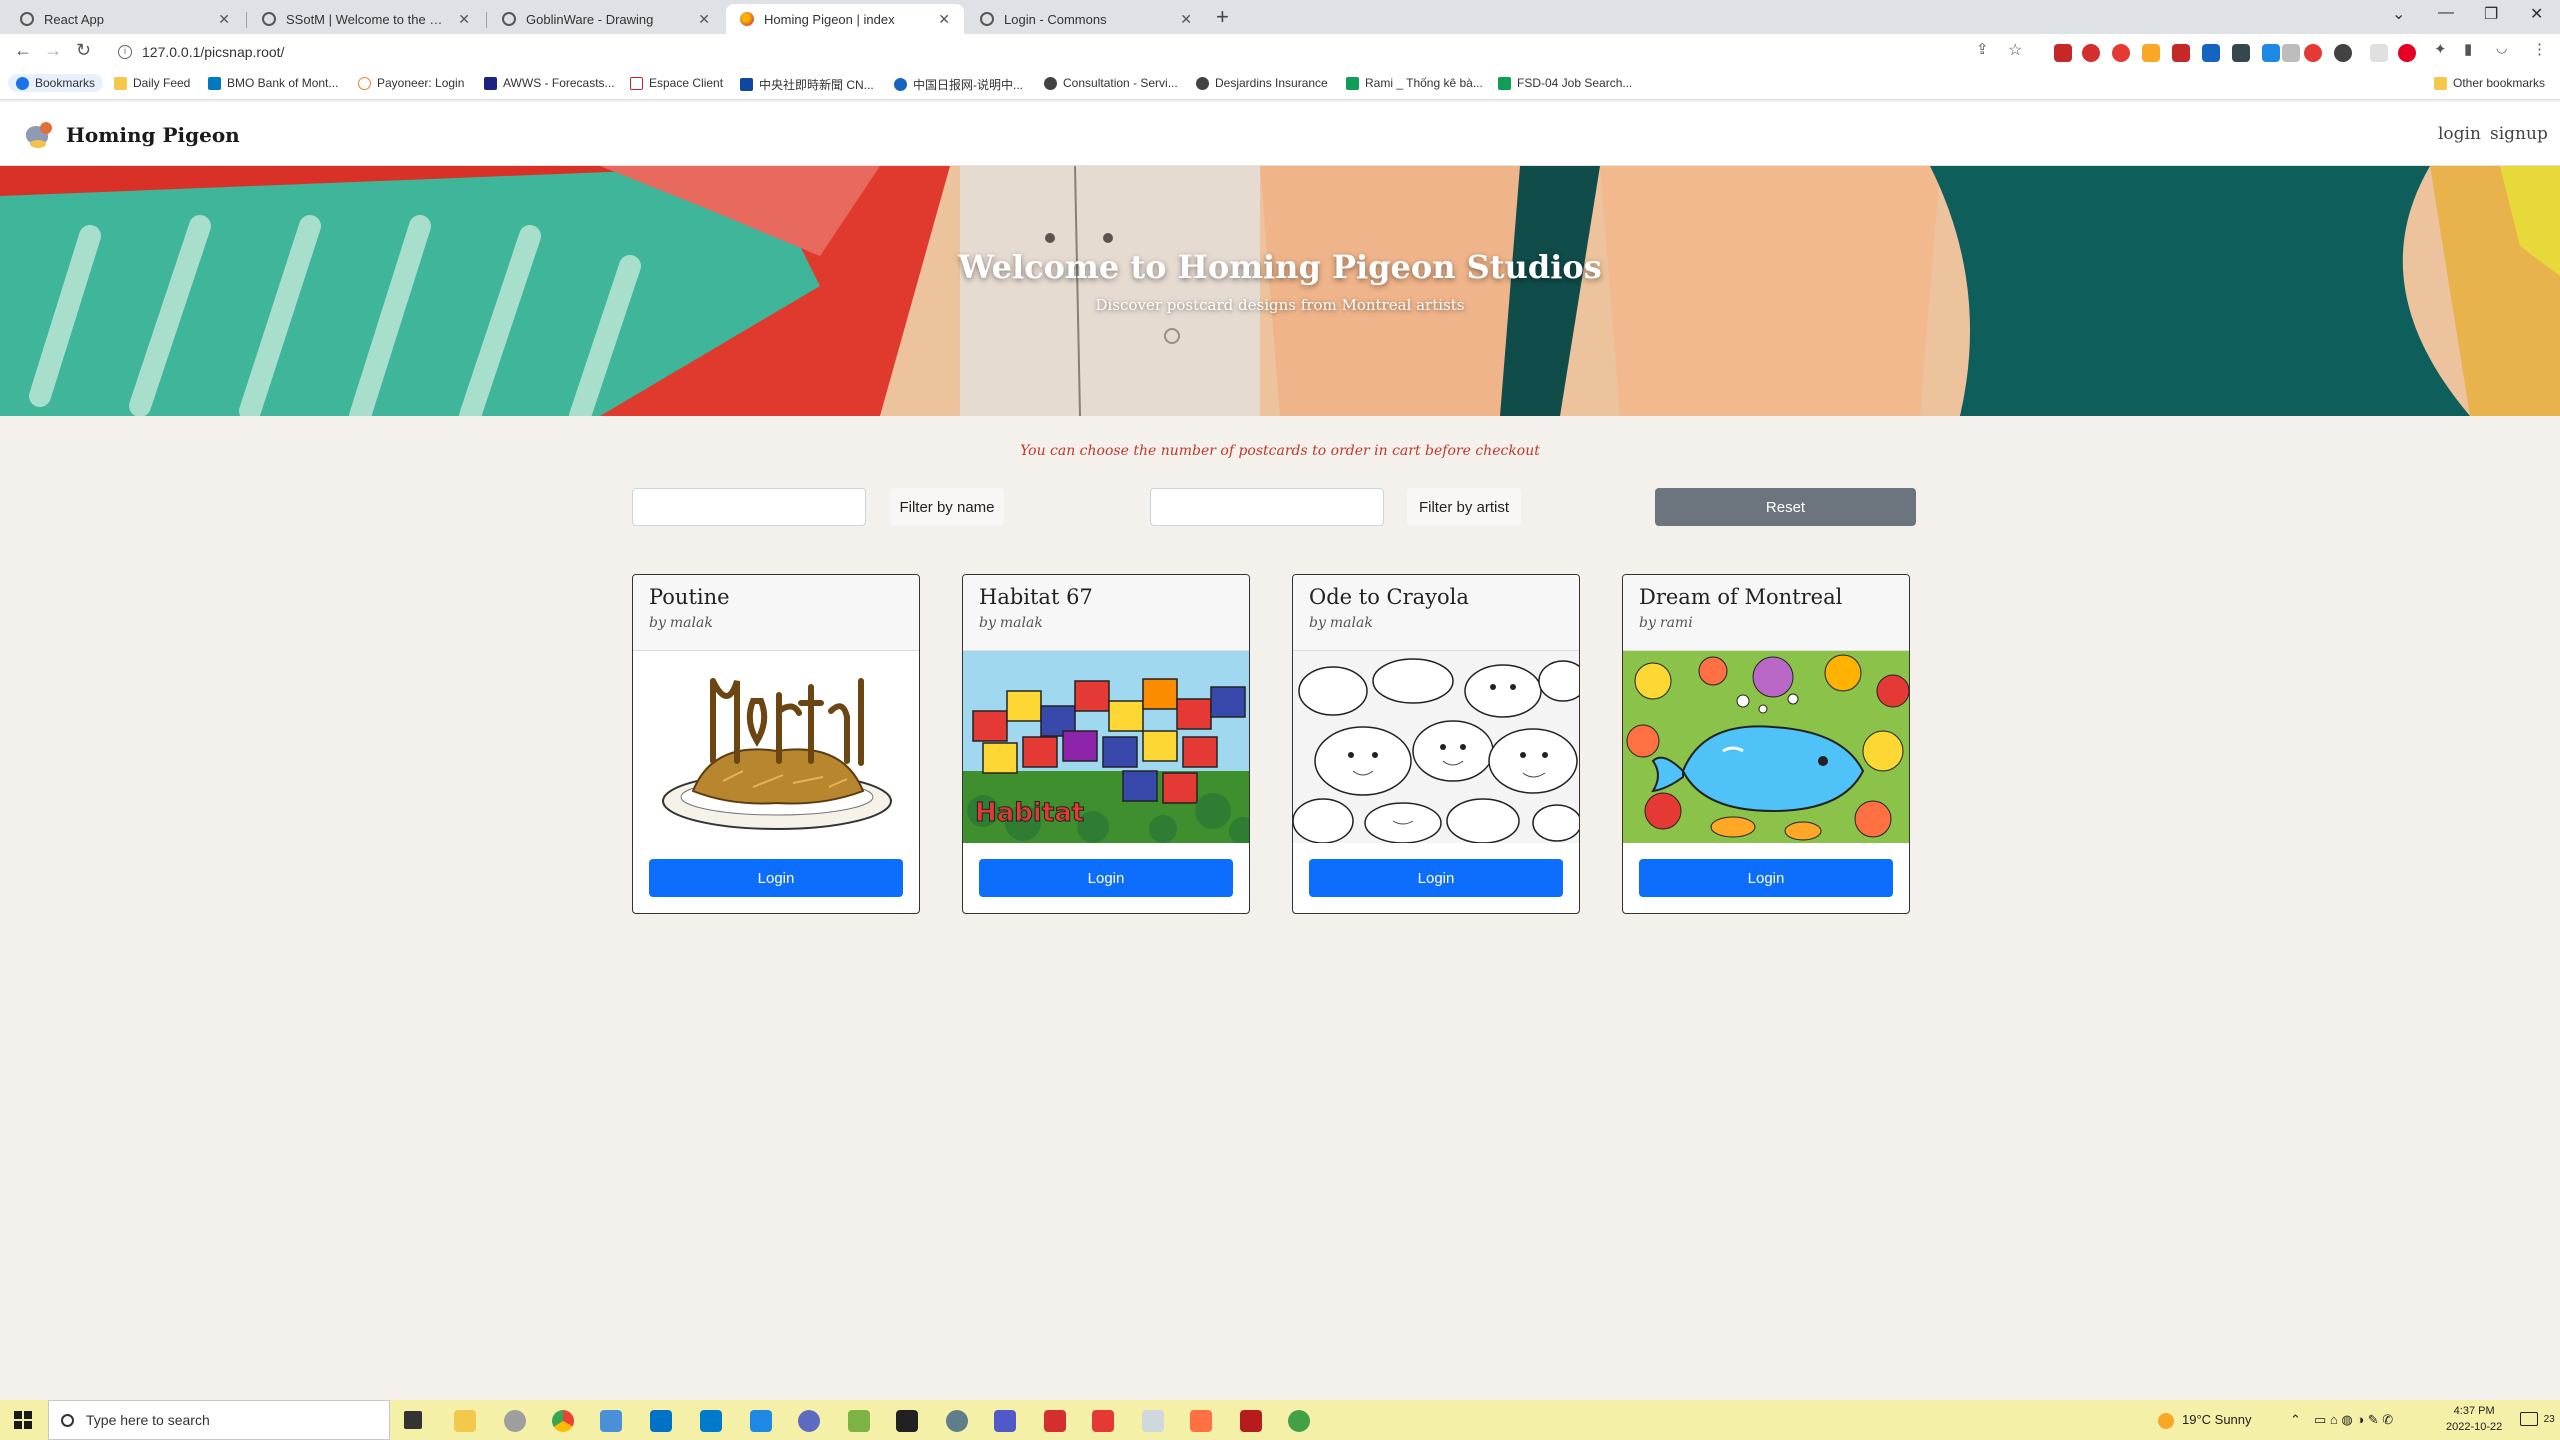 Image resolution: width=2560 pixels, height=1440 pixels. Describe the element at coordinates (563, 1421) in the screenshot. I see `chrome-icon` at that location.